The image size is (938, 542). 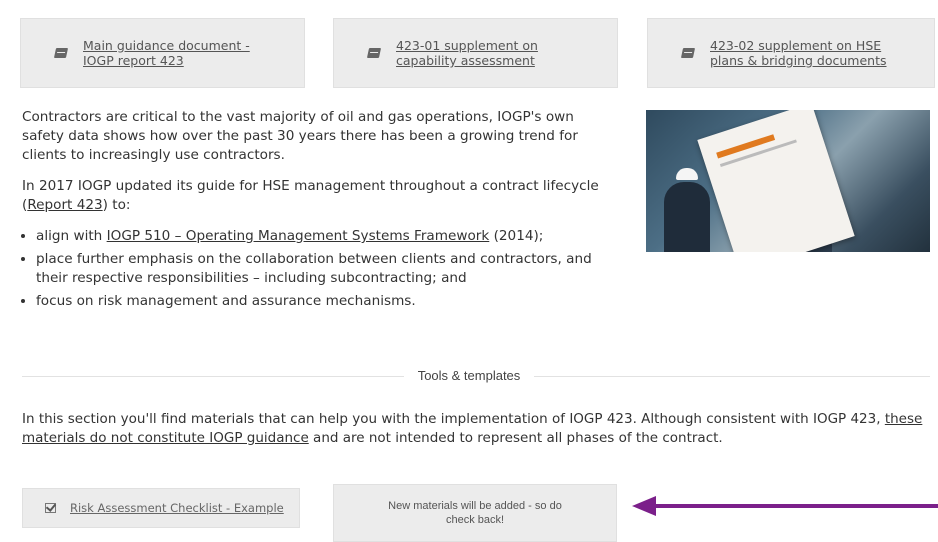 I want to click on card-main-guidance: Main guidance document - IOGP report 423, so click(x=162, y=53).